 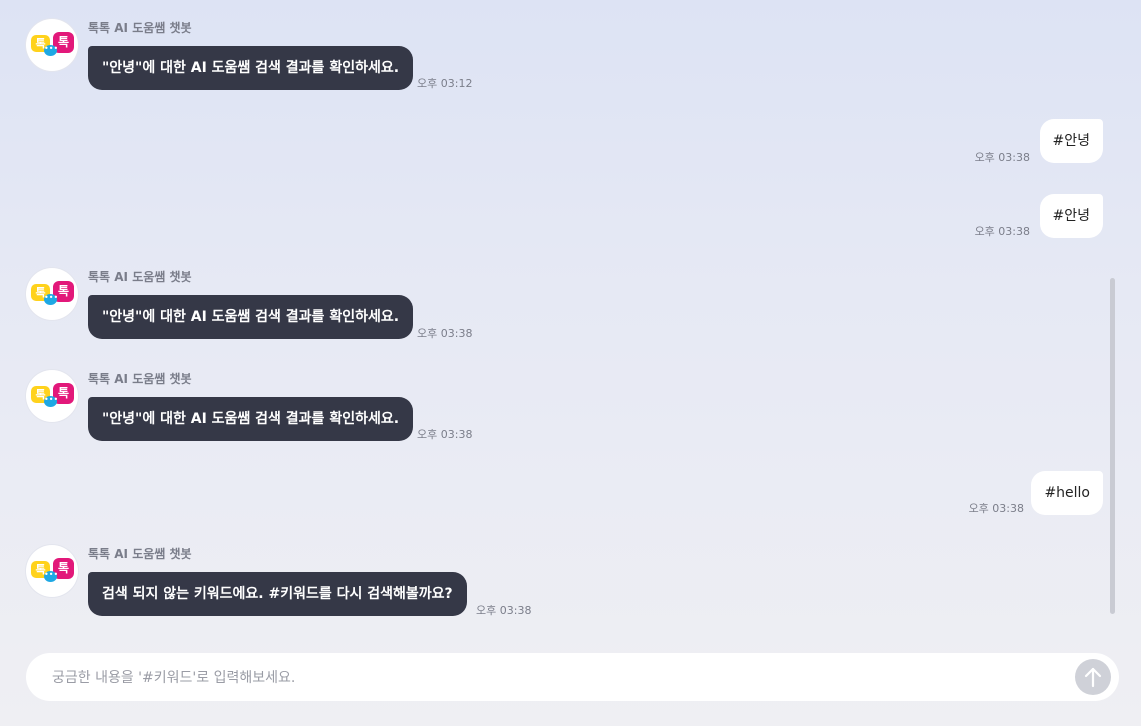 I want to click on message-time: 오후 03:12, so click(x=445, y=83).